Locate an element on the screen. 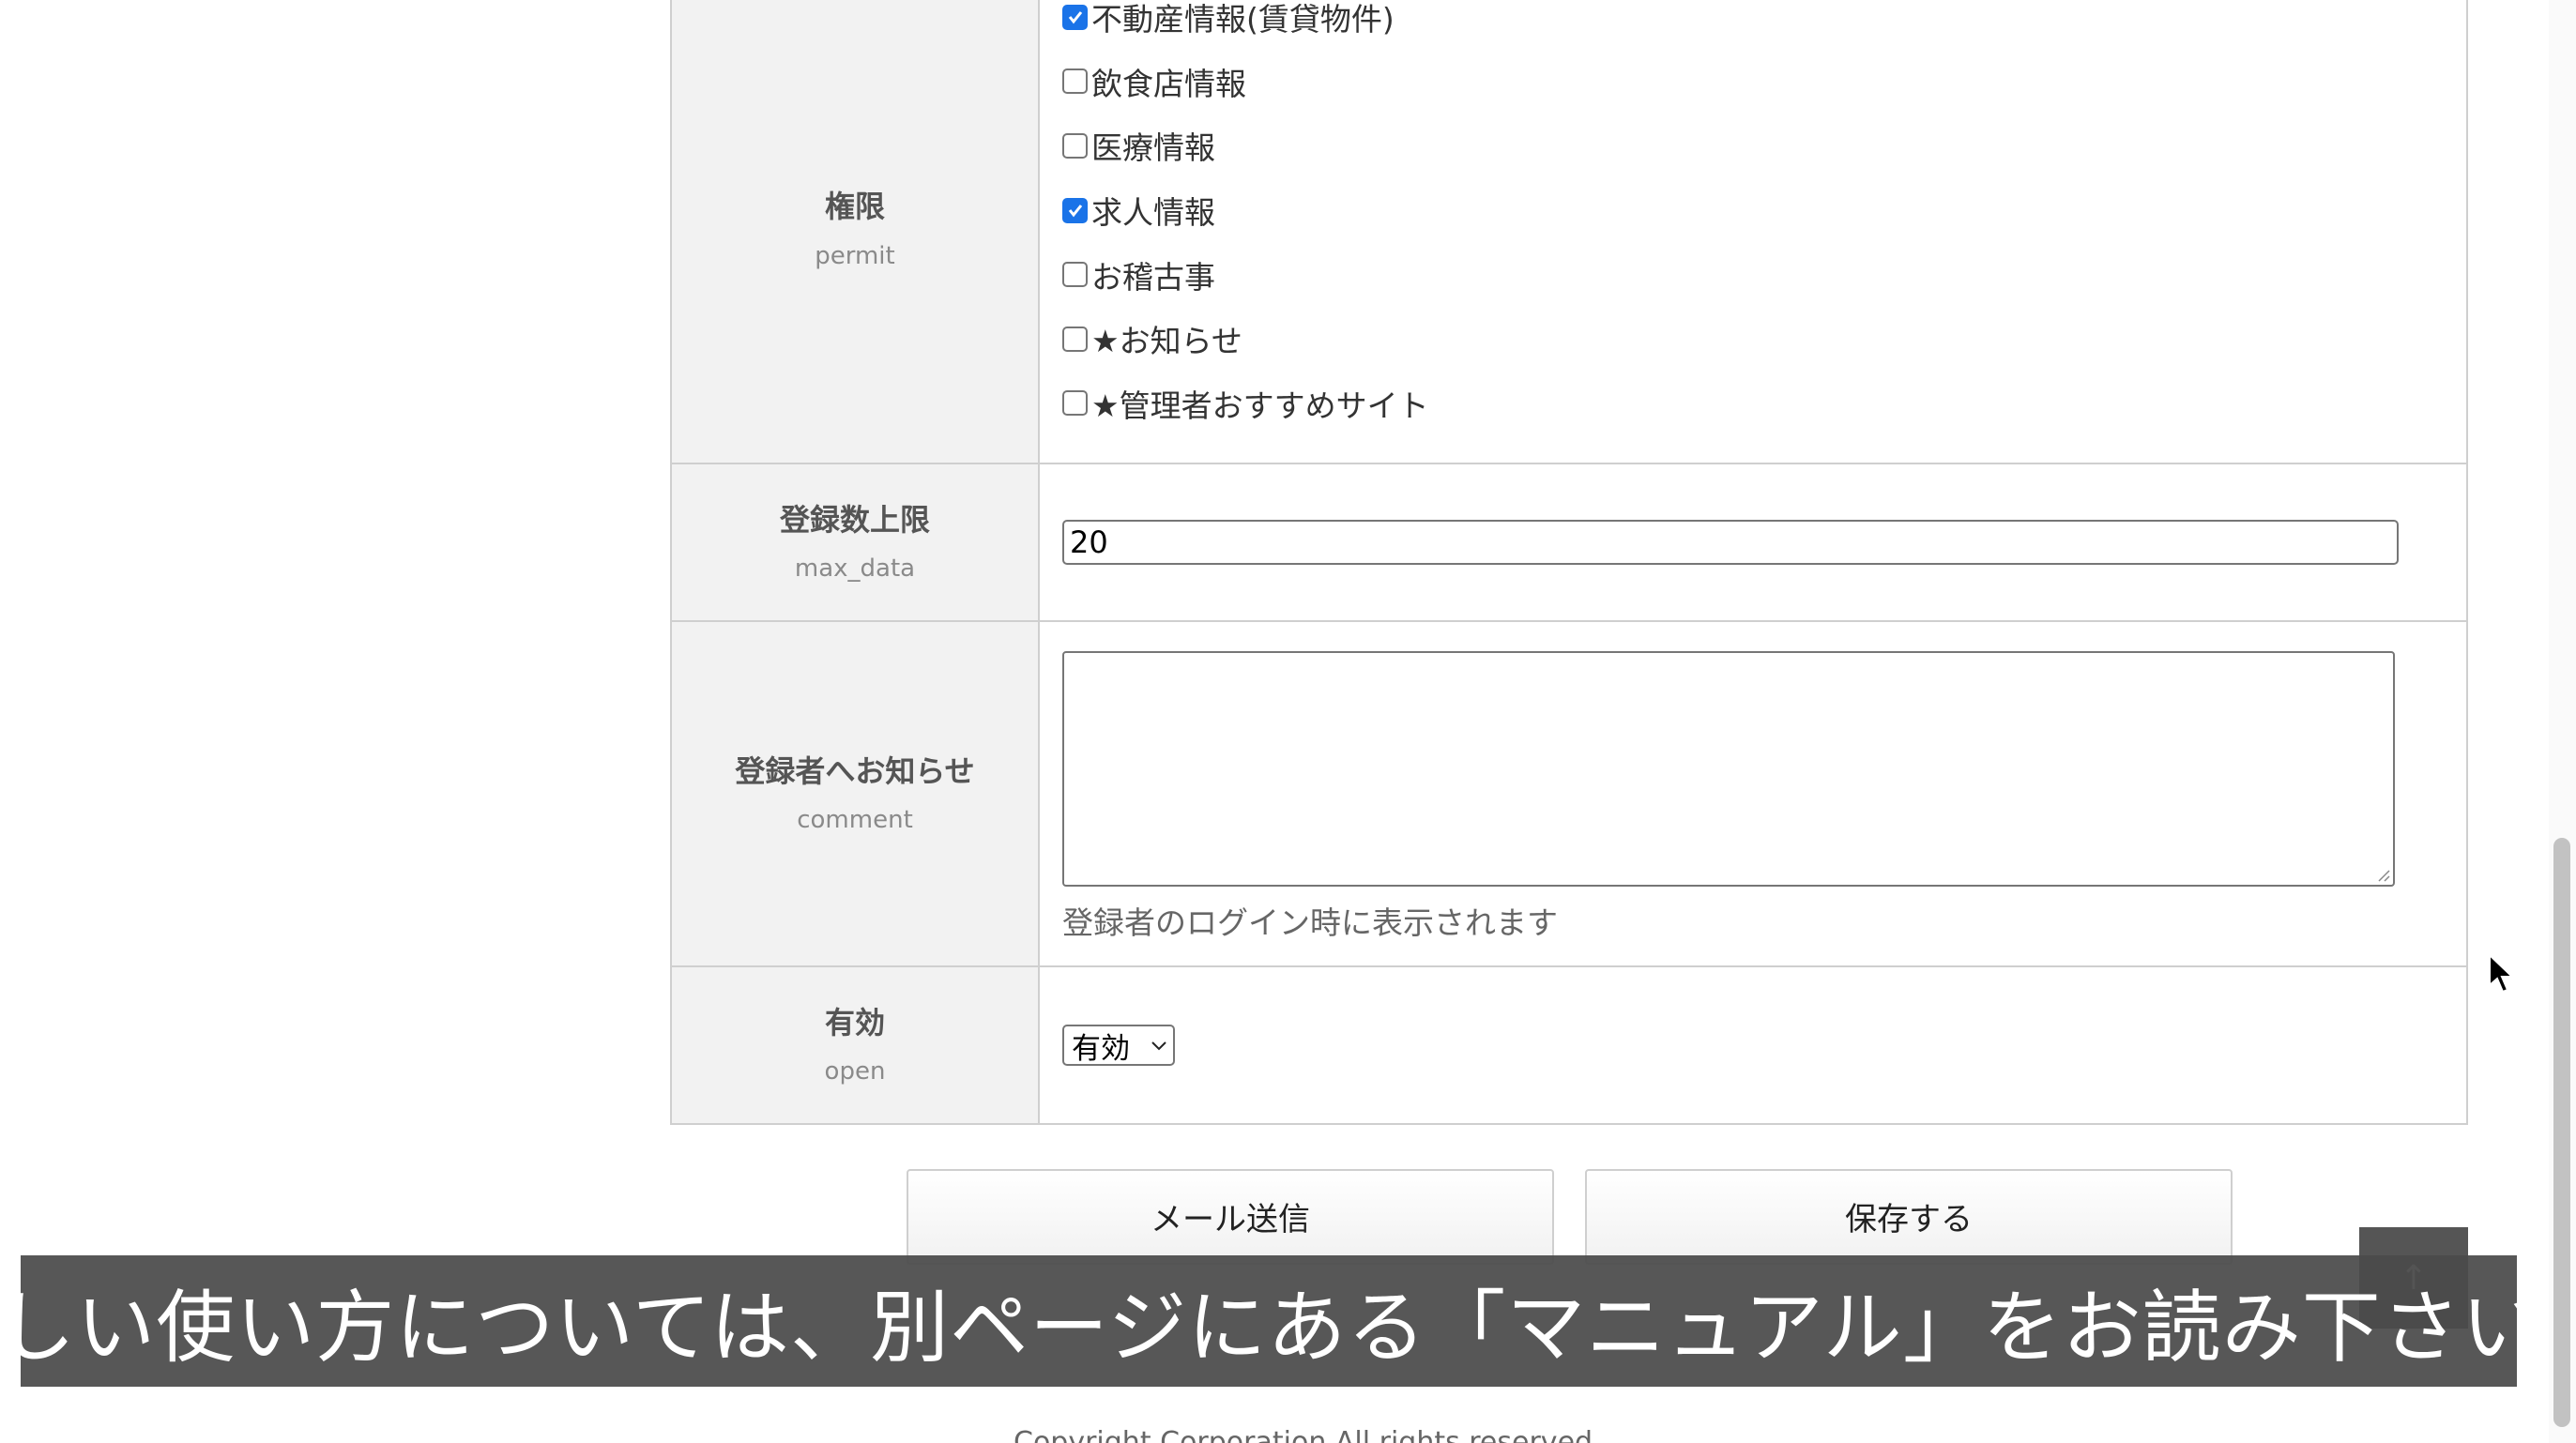 This screenshot has height=1443, width=2576. open-select: 有効 is located at coordinates (1118, 1046).